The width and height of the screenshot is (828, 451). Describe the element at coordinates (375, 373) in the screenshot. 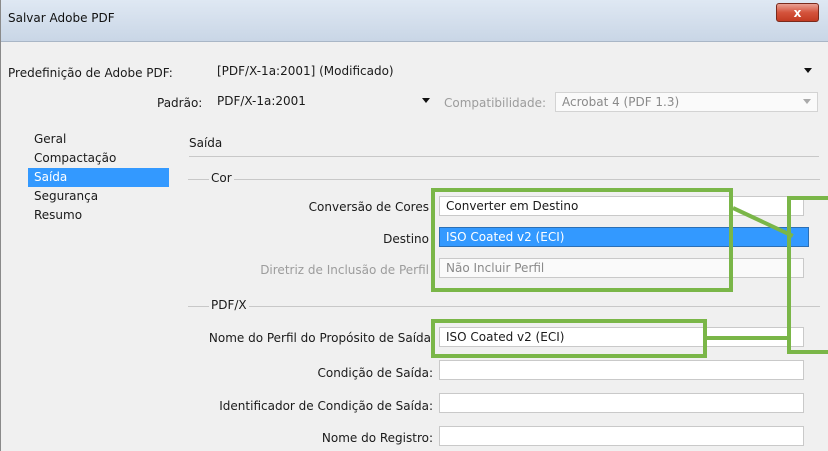

I see `output-condition-label: Condição de Saída:` at that location.